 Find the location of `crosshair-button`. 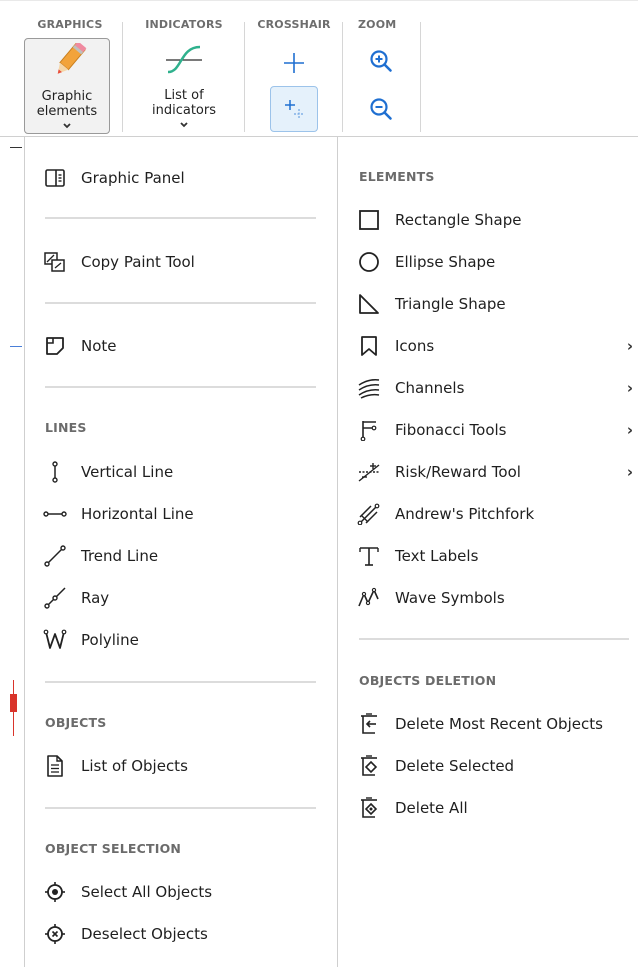

crosshair-button is located at coordinates (294, 63).